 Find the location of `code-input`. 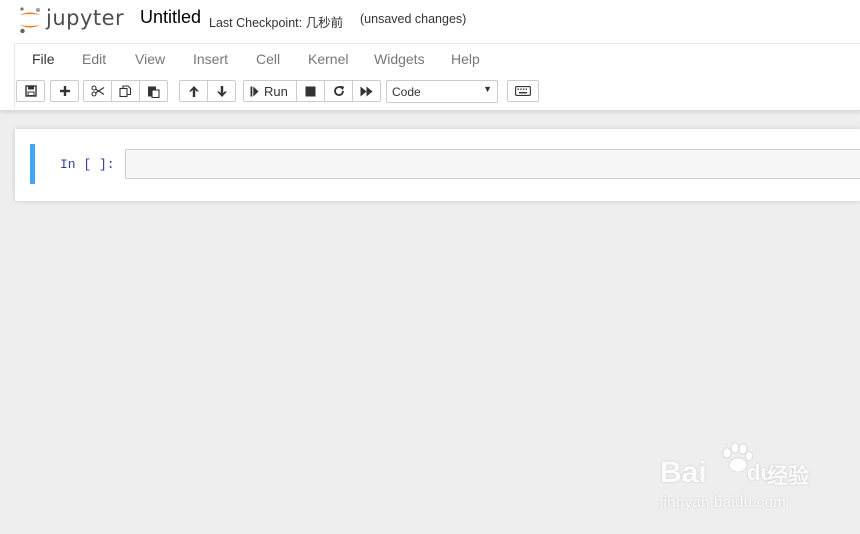

code-input is located at coordinates (492, 164).